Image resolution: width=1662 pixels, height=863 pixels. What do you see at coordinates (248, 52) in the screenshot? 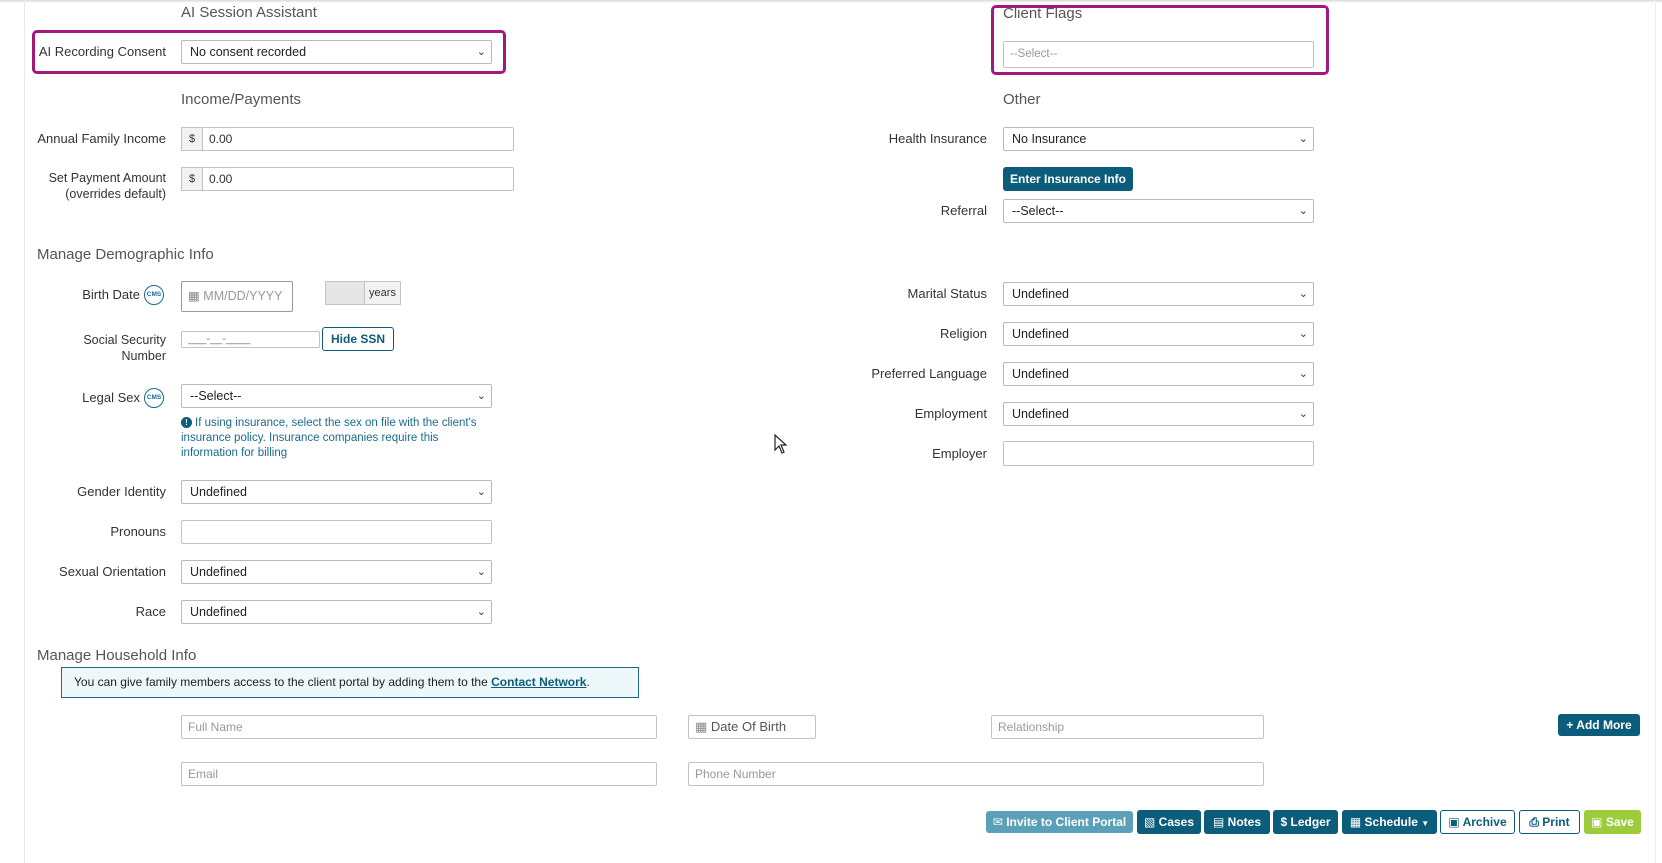
I see `ai-consent-value: No consent recorded` at bounding box center [248, 52].